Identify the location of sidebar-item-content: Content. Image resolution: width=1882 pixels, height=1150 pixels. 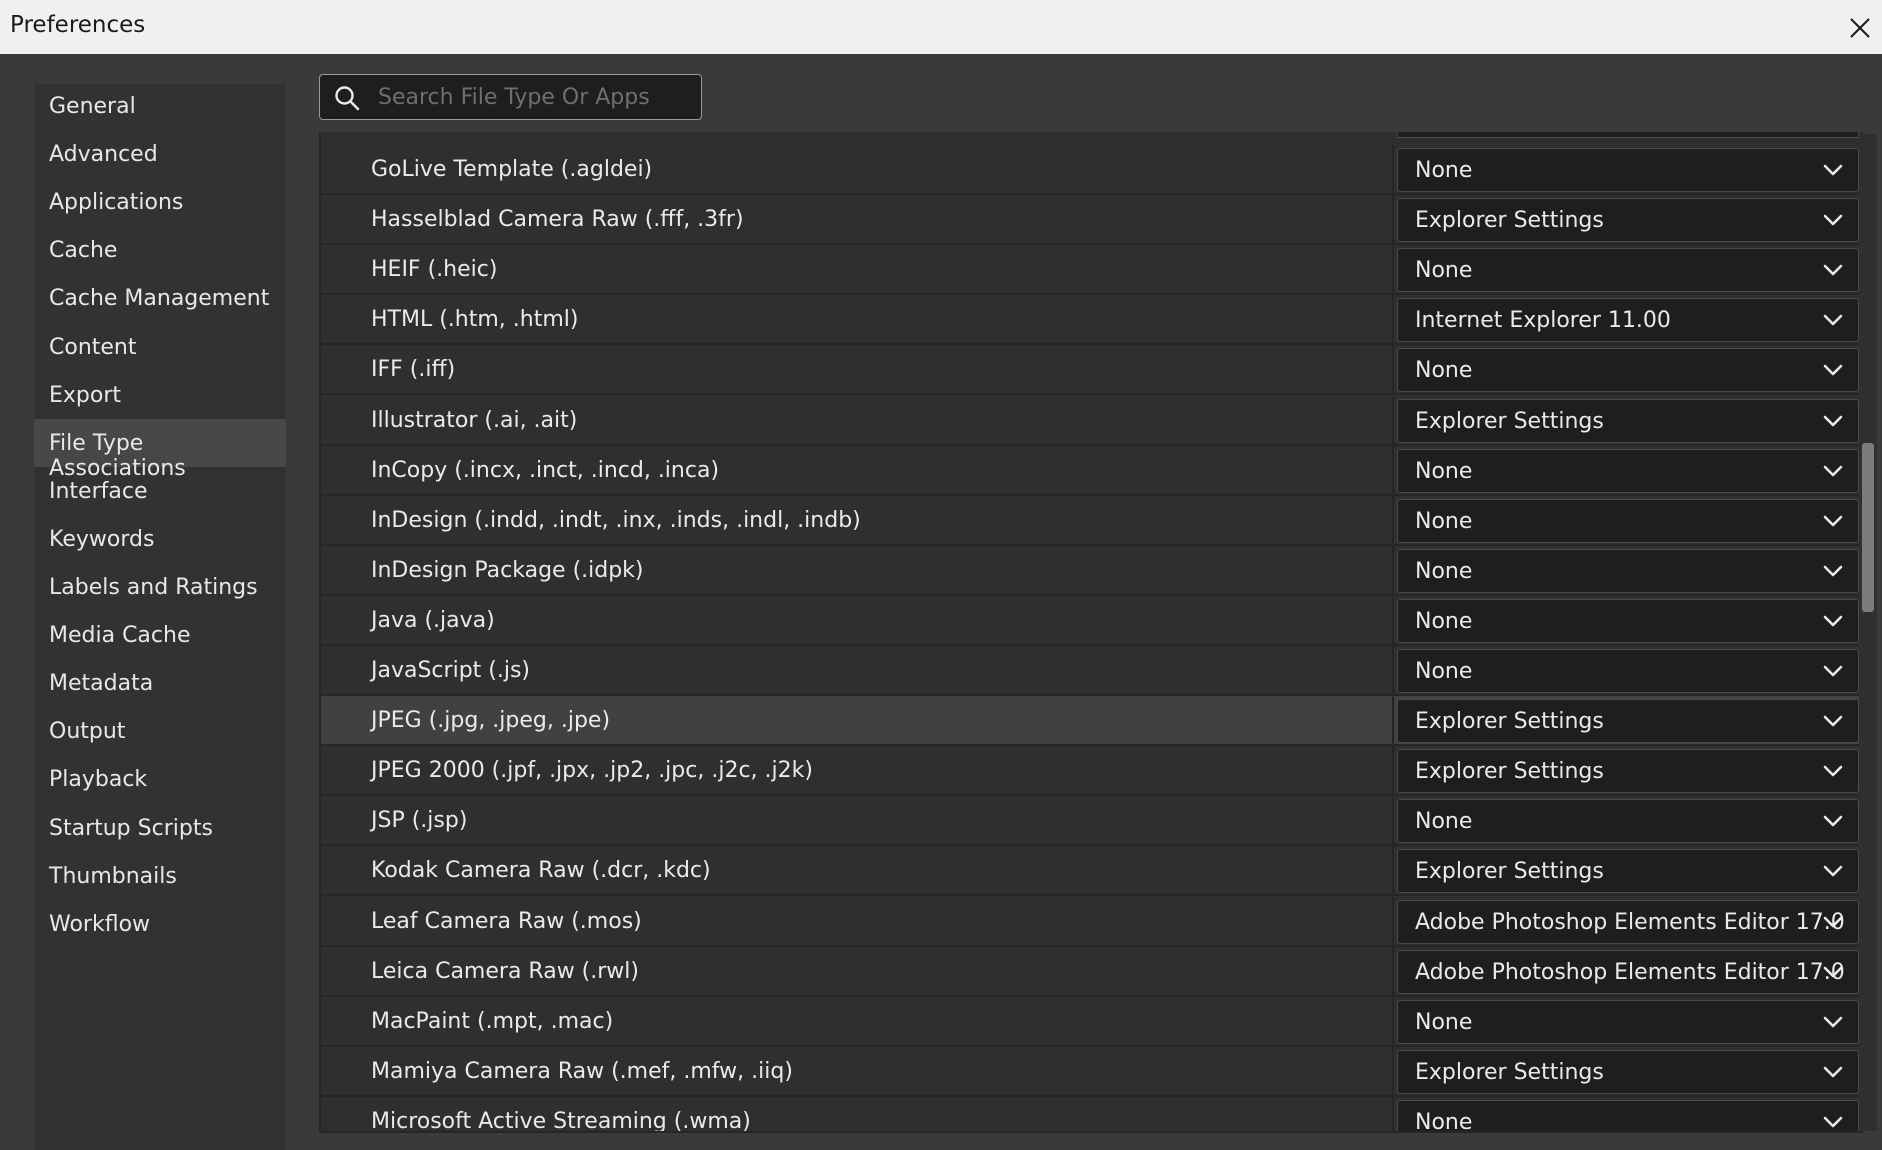
(160, 347).